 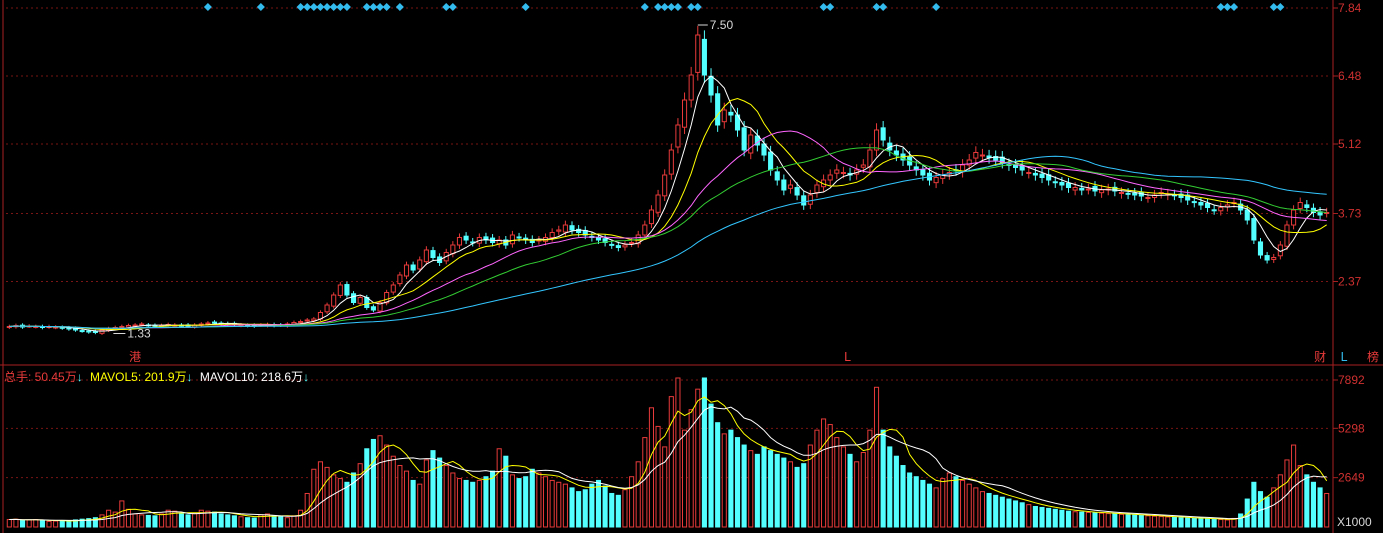 I want to click on total-volume-arrow: ↓, so click(x=79, y=377).